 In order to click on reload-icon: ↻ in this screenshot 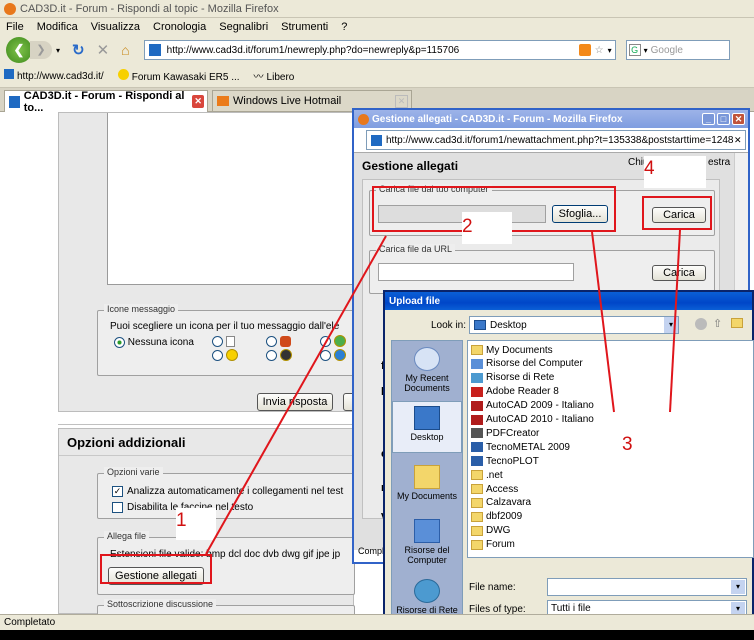, I will do `click(78, 50)`.